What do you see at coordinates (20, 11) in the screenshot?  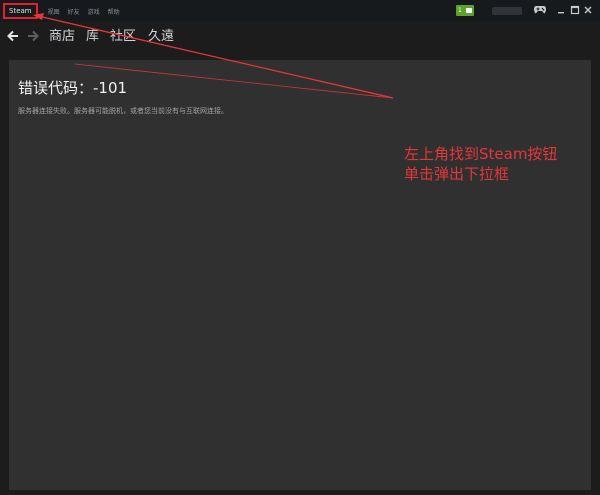 I see `steam-menu-button: Steam` at bounding box center [20, 11].